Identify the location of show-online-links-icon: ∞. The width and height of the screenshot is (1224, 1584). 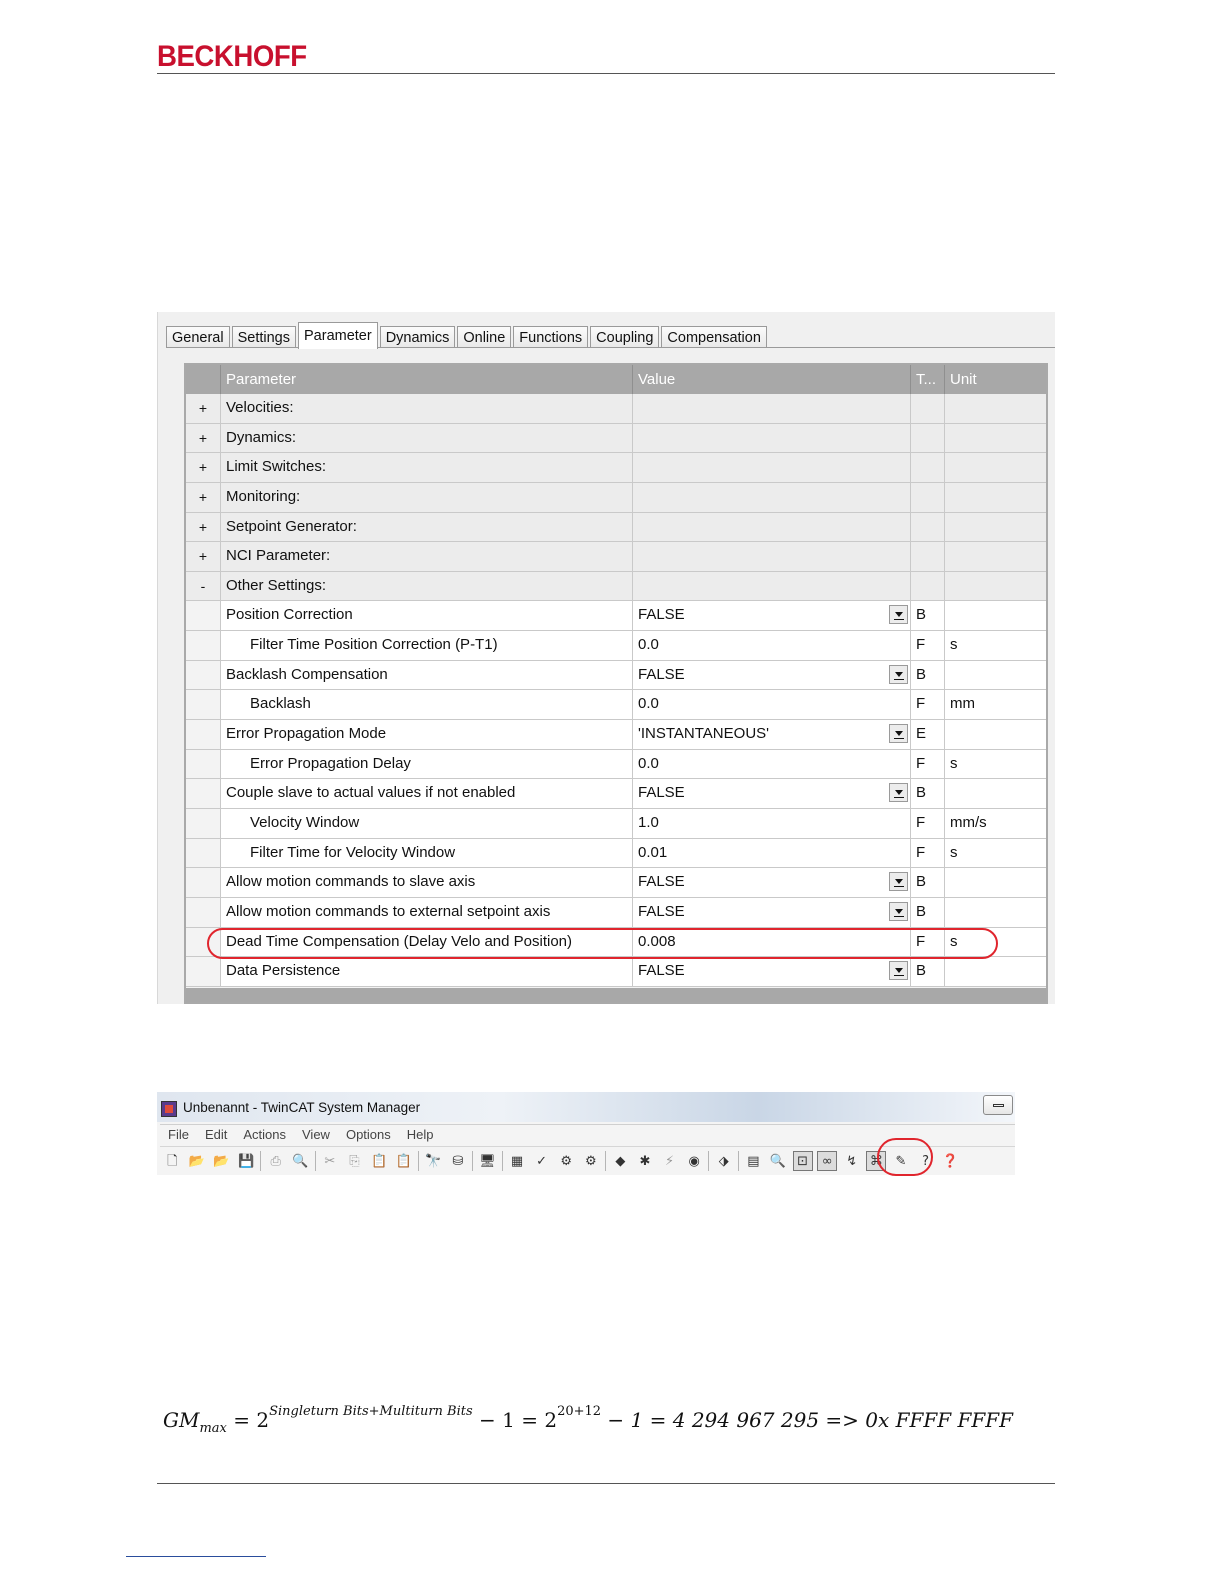
(827, 1161).